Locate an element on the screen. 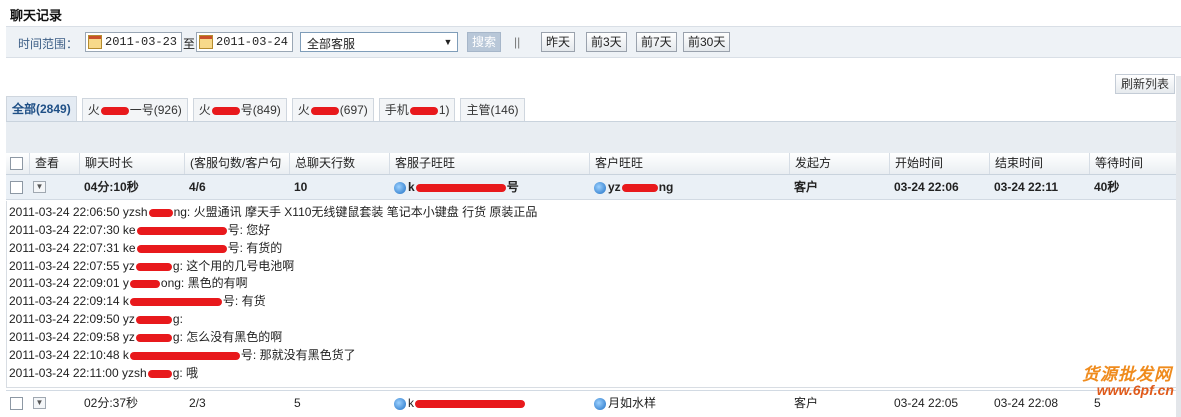  col-view: 查看 is located at coordinates (44, 163).